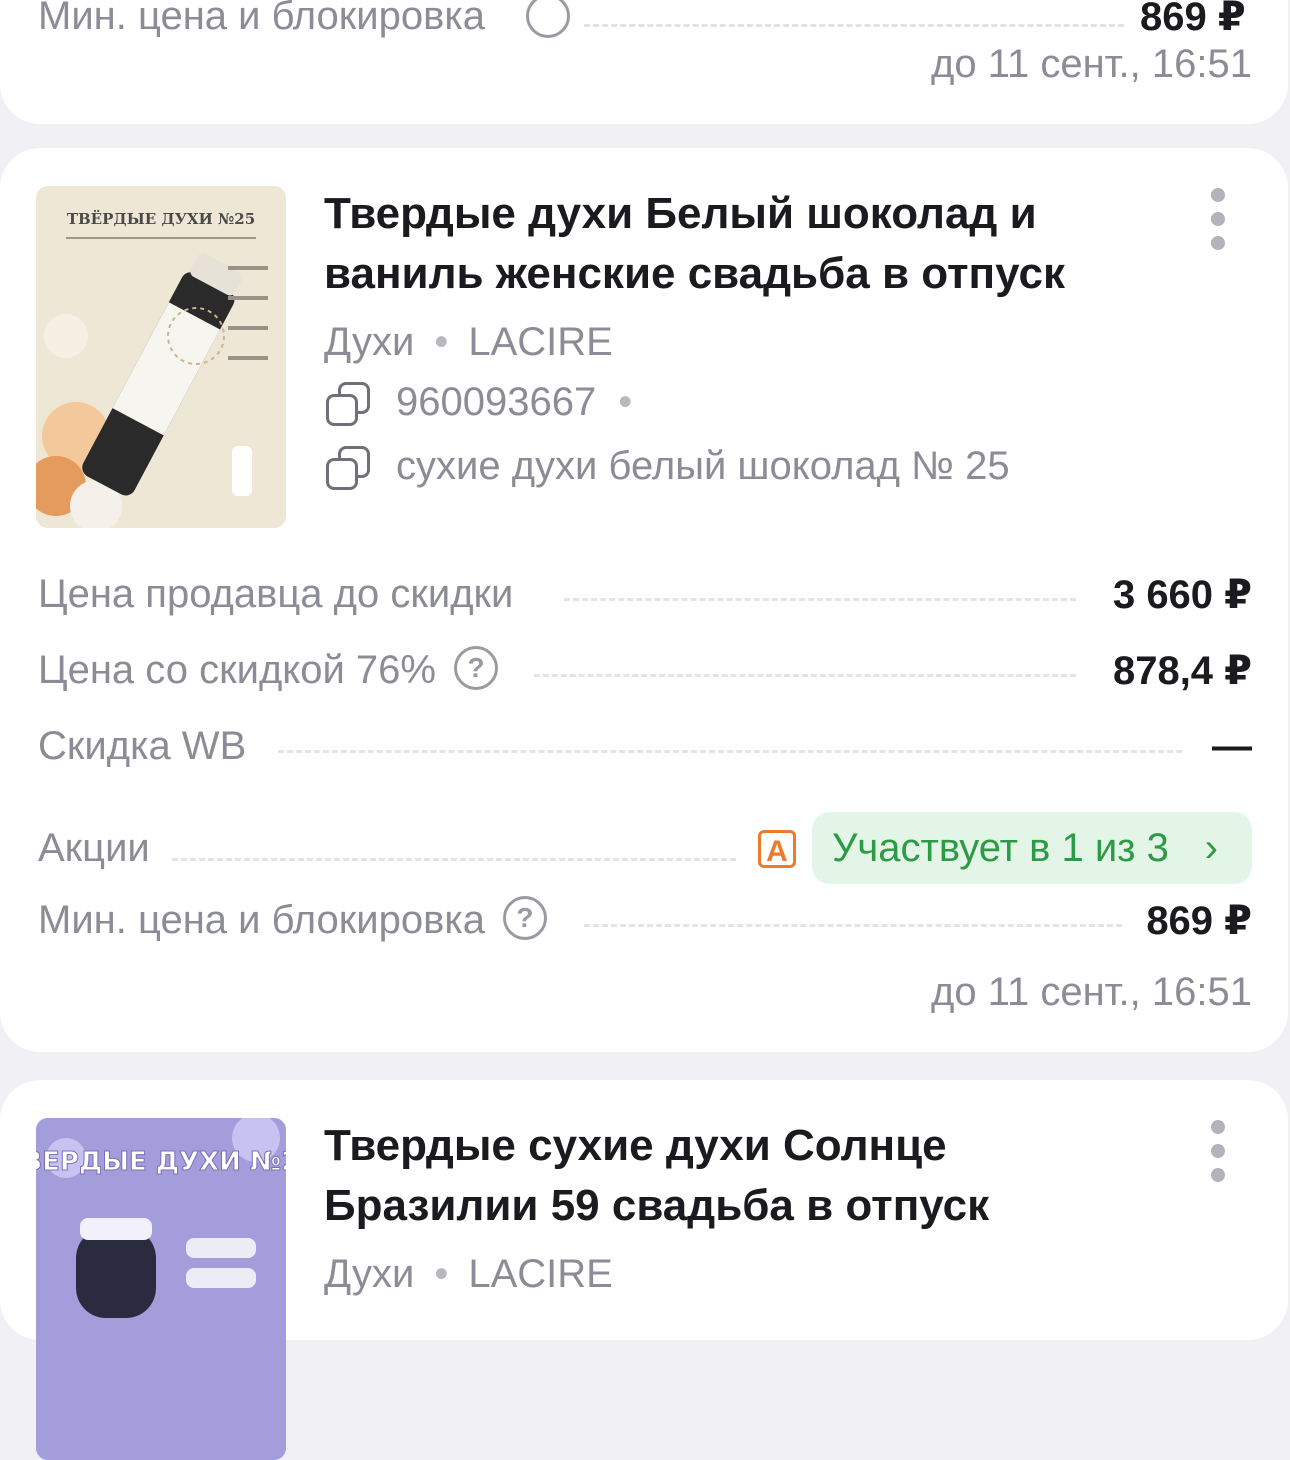 The height and width of the screenshot is (1460, 1290). I want to click on product-image: ТВЁРДЫЕ ДУХИ №25, so click(161, 357).